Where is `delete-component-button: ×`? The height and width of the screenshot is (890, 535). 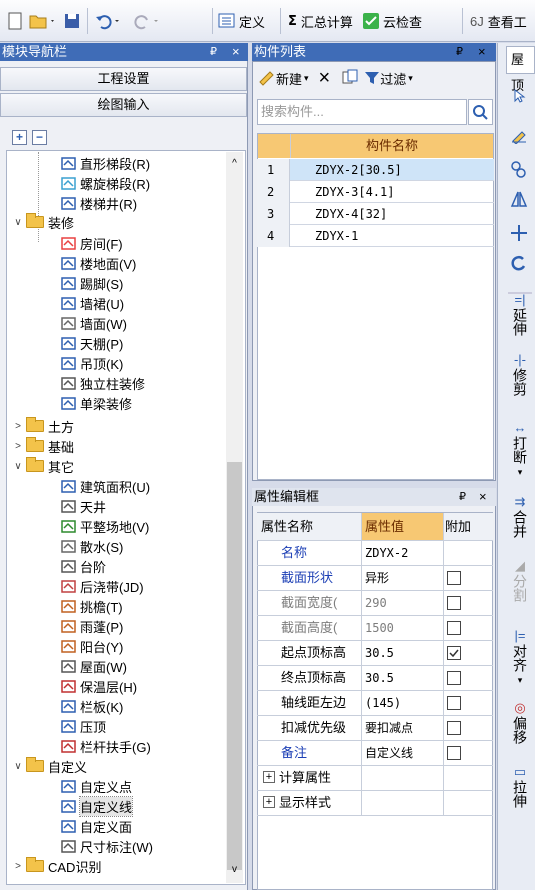 delete-component-button: × is located at coordinates (325, 78).